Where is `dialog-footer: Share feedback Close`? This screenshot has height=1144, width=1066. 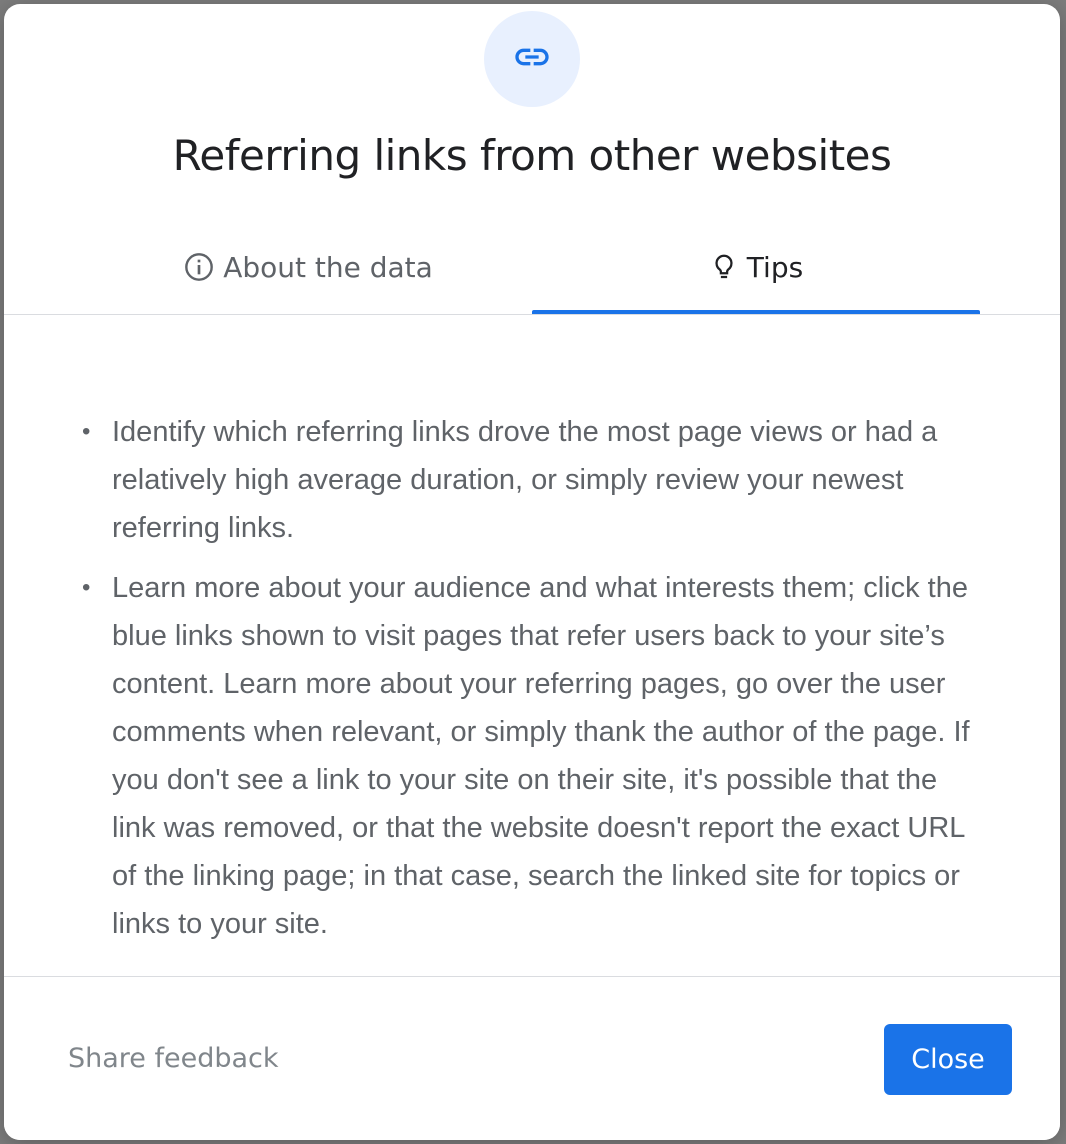
dialog-footer: Share feedback Close is located at coordinates (532, 1058).